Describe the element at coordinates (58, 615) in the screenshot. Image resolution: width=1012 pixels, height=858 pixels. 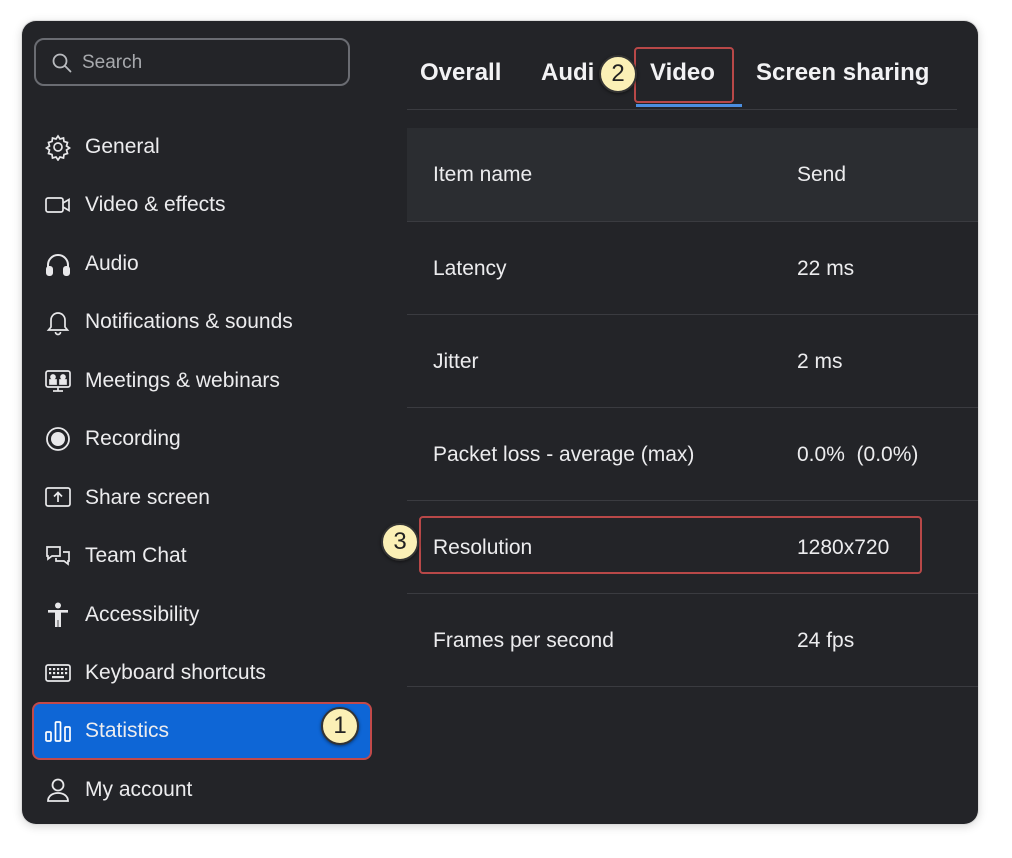
I see `accessibility-icon` at that location.